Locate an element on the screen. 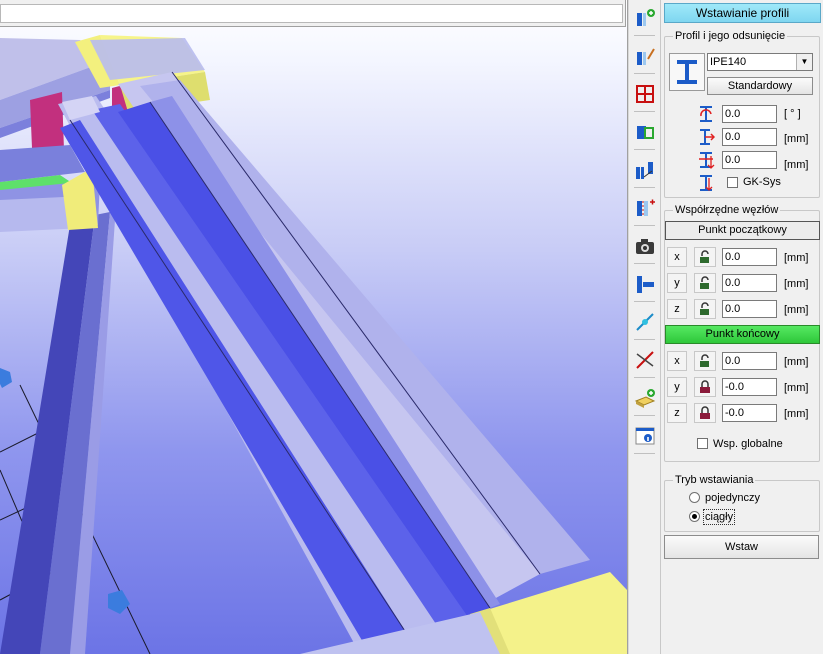 The image size is (823, 654). edit-profile-icon is located at coordinates (644, 57).